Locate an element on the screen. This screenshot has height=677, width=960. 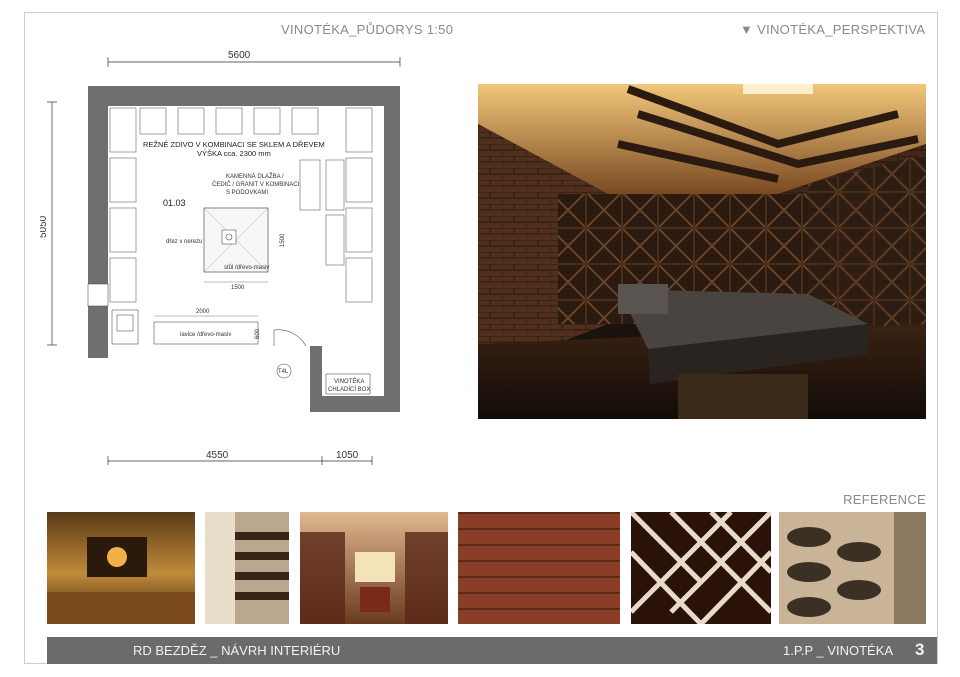
table-depth: 1500 is located at coordinates (283, 240).